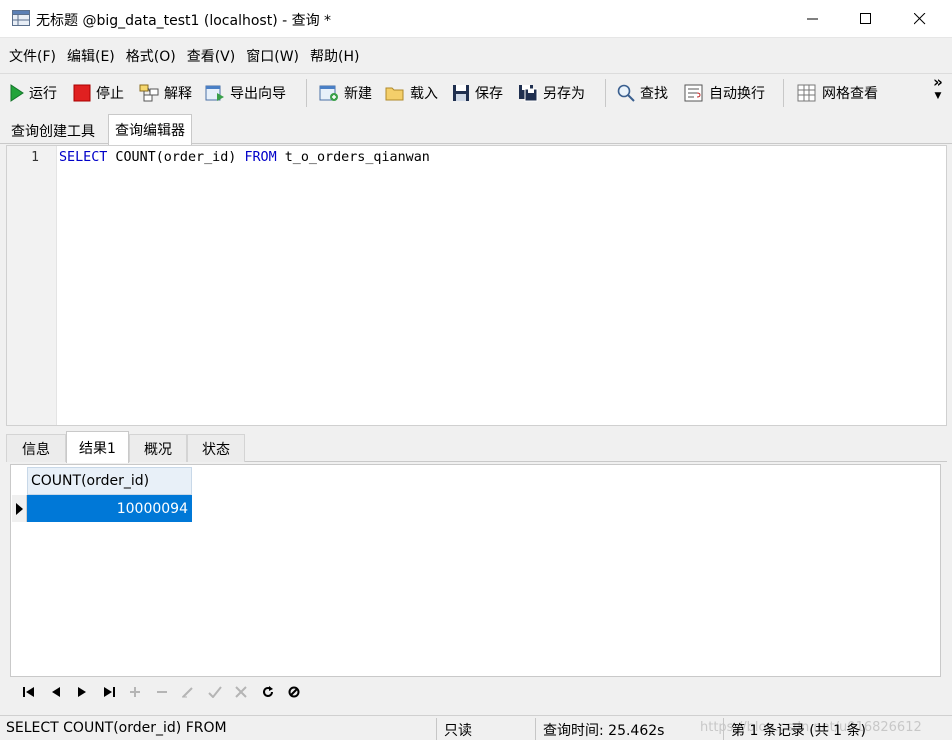 This screenshot has height=740, width=952. What do you see at coordinates (216, 448) in the screenshot?
I see `tab-status: 状态` at bounding box center [216, 448].